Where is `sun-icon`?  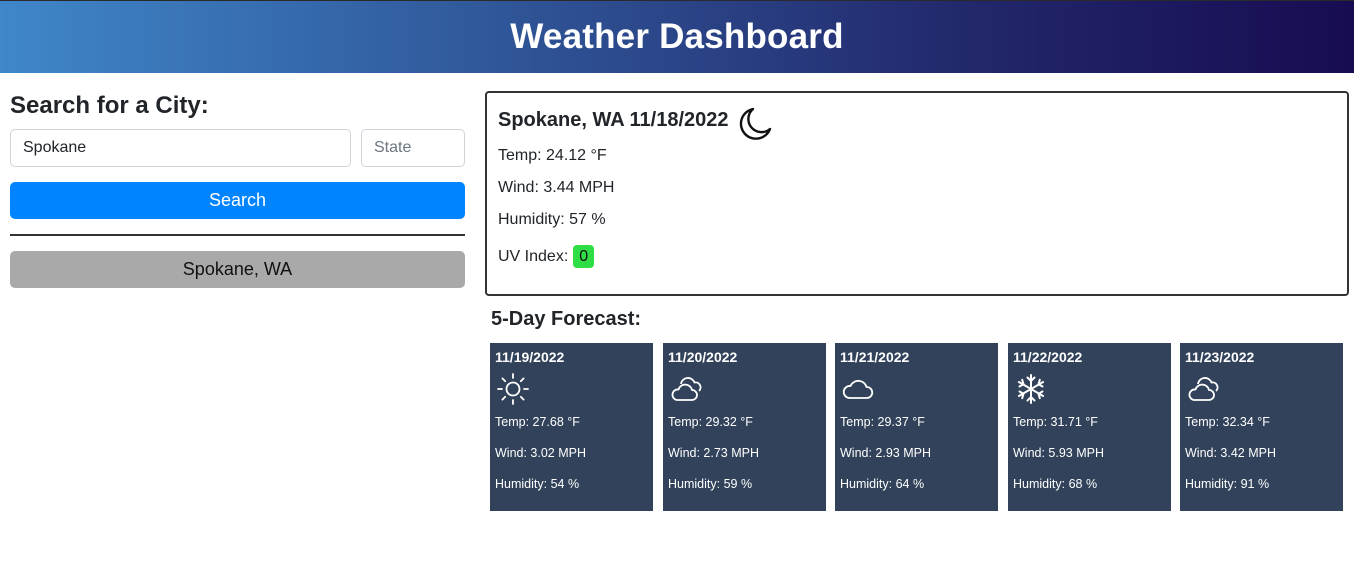
sun-icon is located at coordinates (513, 389).